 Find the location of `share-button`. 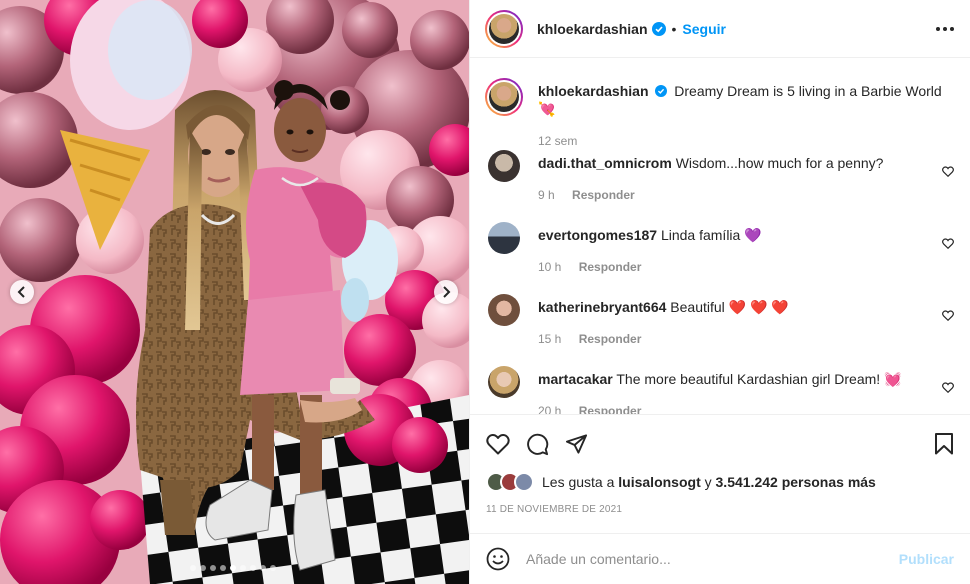

share-button is located at coordinates (576, 444).